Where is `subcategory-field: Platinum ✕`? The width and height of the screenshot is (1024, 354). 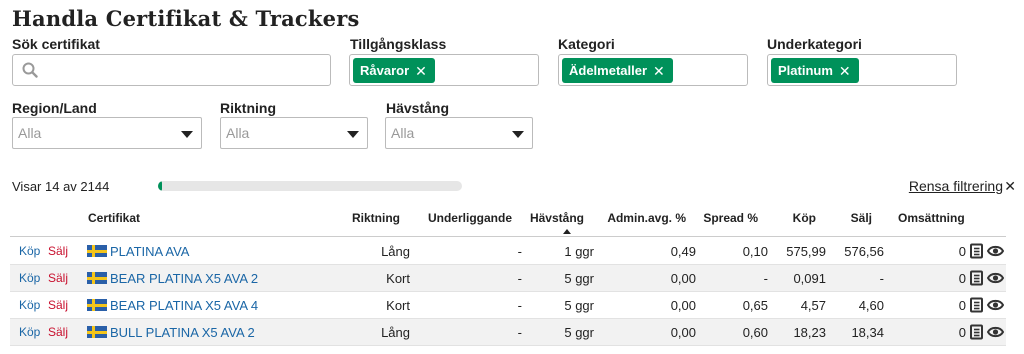
subcategory-field: Platinum ✕ is located at coordinates (862, 70).